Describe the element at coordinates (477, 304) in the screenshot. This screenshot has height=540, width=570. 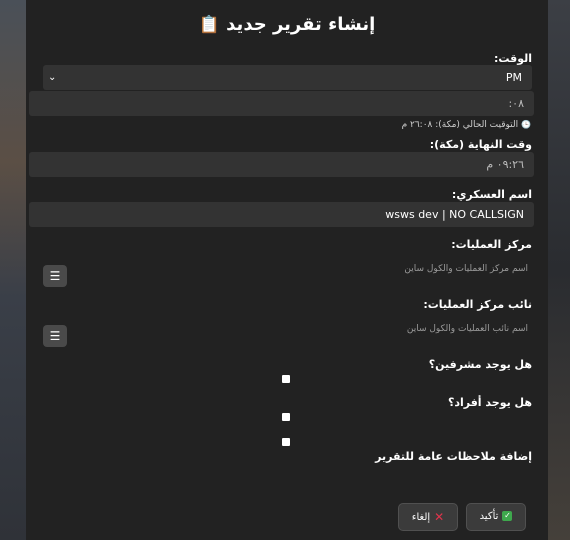
I see `deputy-ops-label: نائب مركز العمليات:` at that location.